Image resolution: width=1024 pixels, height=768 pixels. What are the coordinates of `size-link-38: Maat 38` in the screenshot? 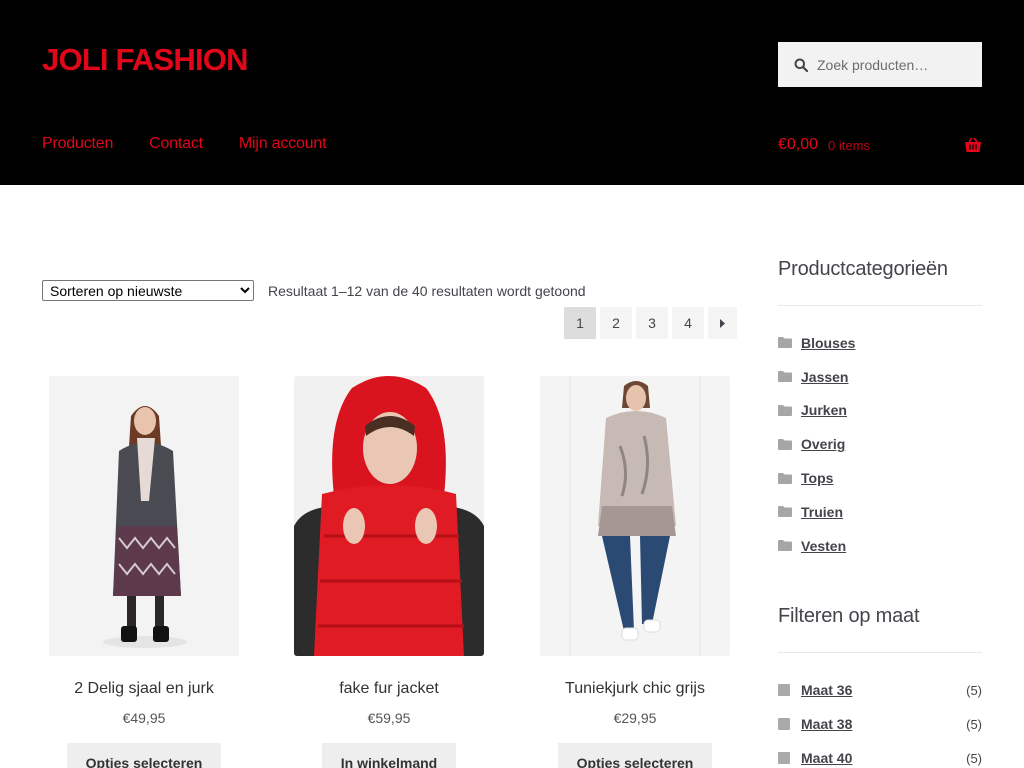 It's located at (826, 724).